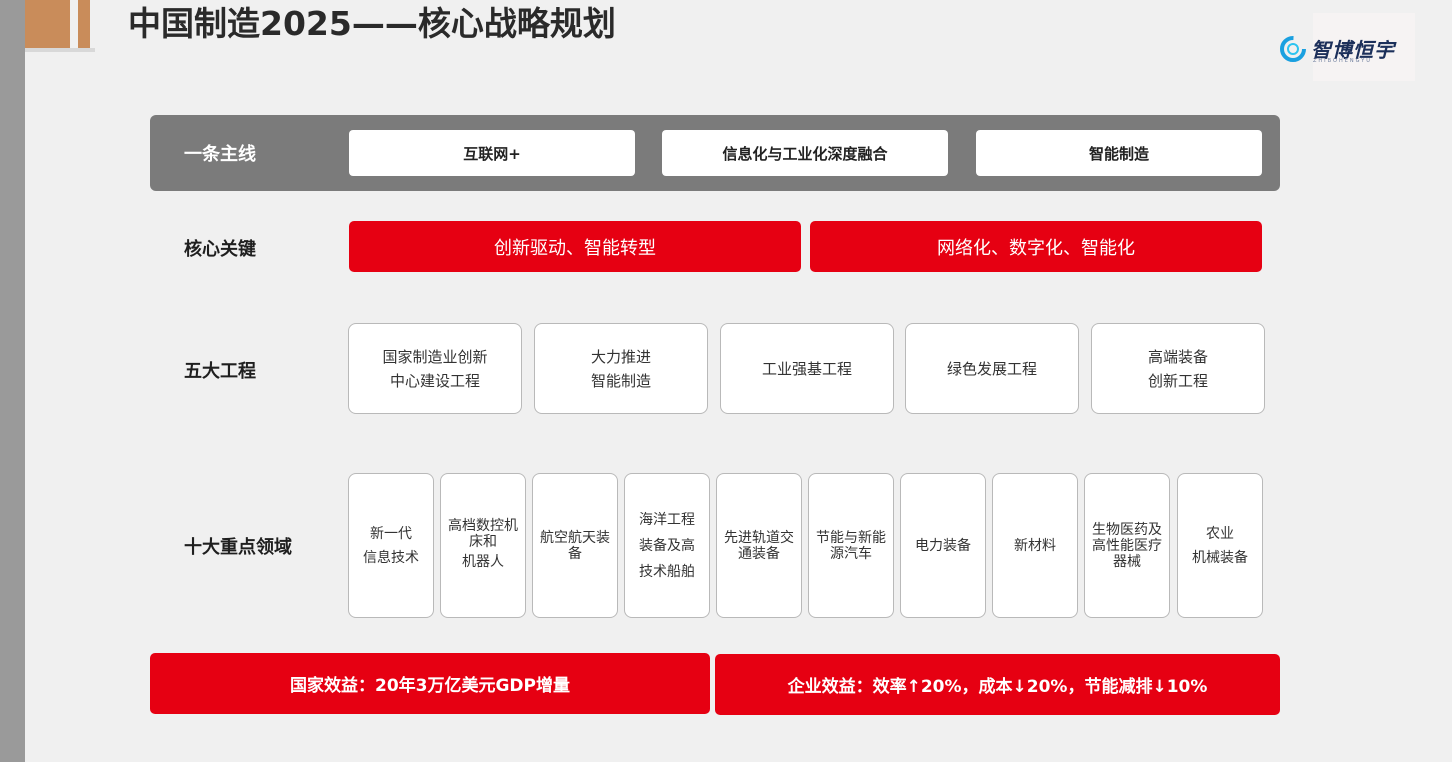 This screenshot has width=1452, height=762. I want to click on field-line: 新一代, so click(391, 533).